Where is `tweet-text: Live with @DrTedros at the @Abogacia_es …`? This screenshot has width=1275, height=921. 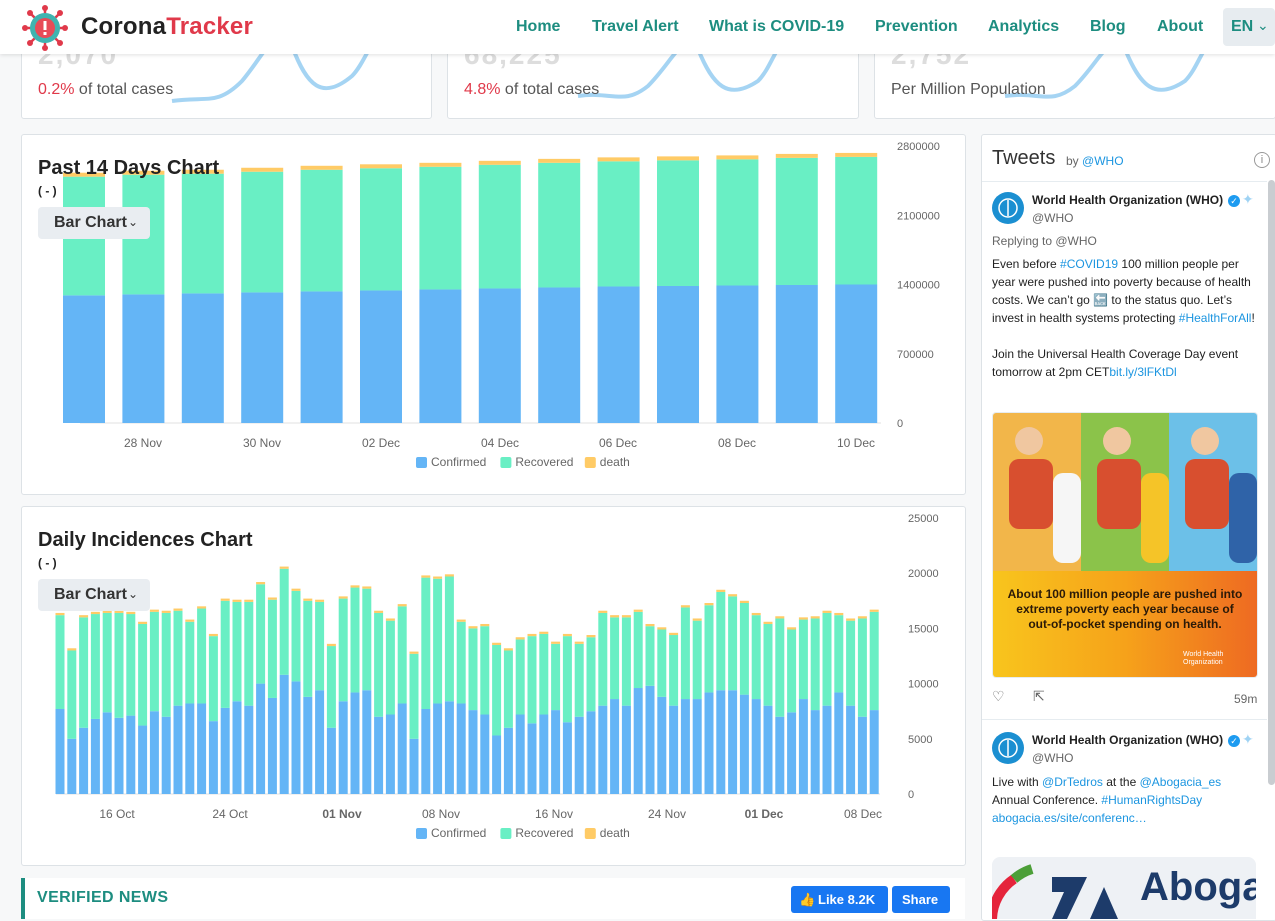
tweet-text: Live with @DrTedros at the @Abogacia_es … is located at coordinates (1127, 800).